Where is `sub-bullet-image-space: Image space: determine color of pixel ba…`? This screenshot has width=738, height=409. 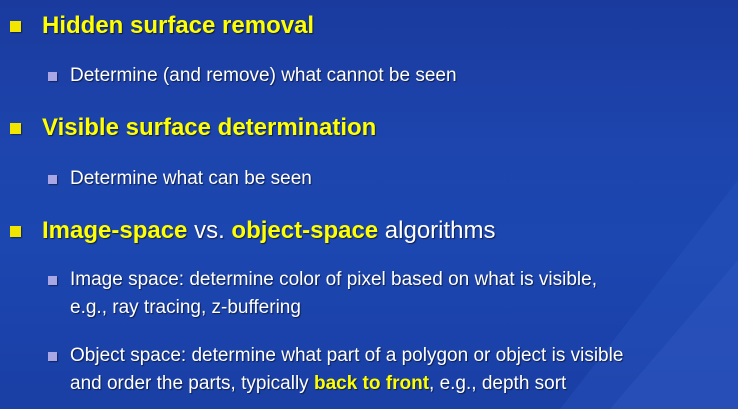 sub-bullet-image-space: Image space: determine color of pixel ba… is located at coordinates (322, 294).